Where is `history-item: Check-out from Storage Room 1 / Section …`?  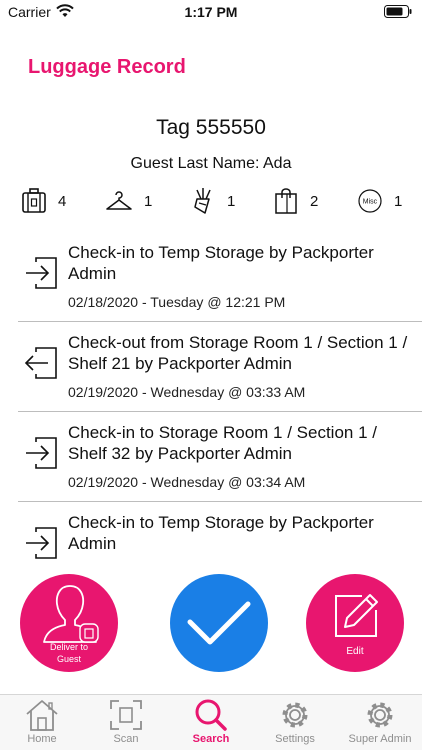 history-item: Check-out from Storage Room 1 / Section … is located at coordinates (220, 367).